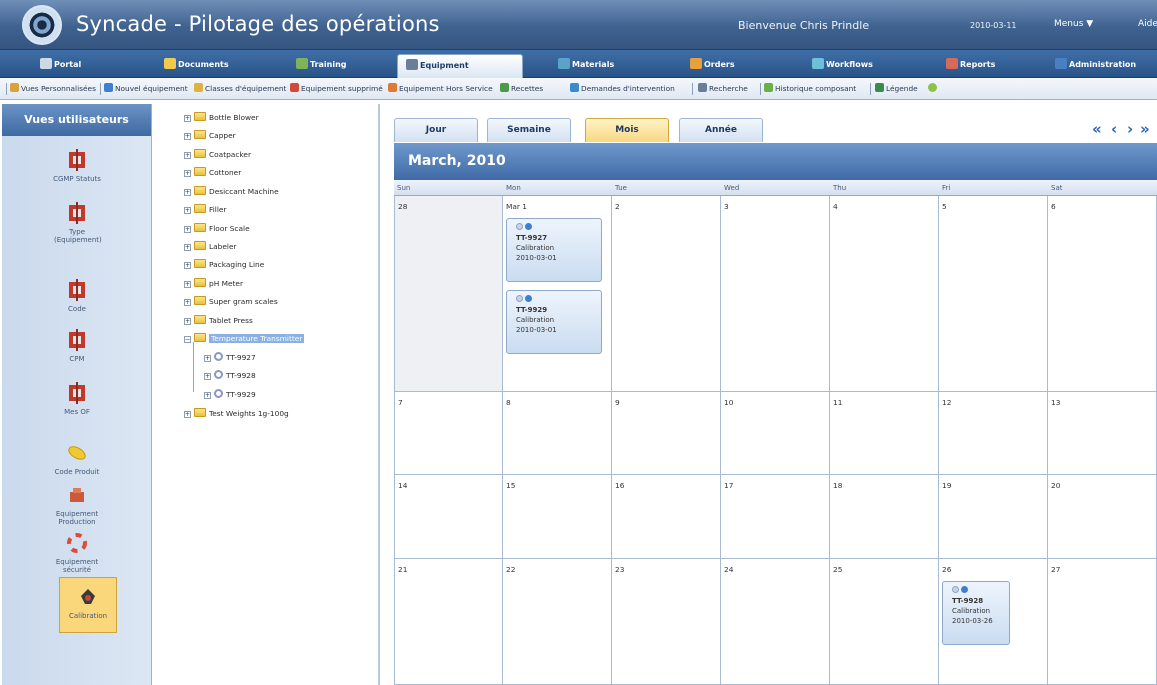 The height and width of the screenshot is (685, 1157). Describe the element at coordinates (723, 88) in the screenshot. I see `search-button: Recherche` at that location.